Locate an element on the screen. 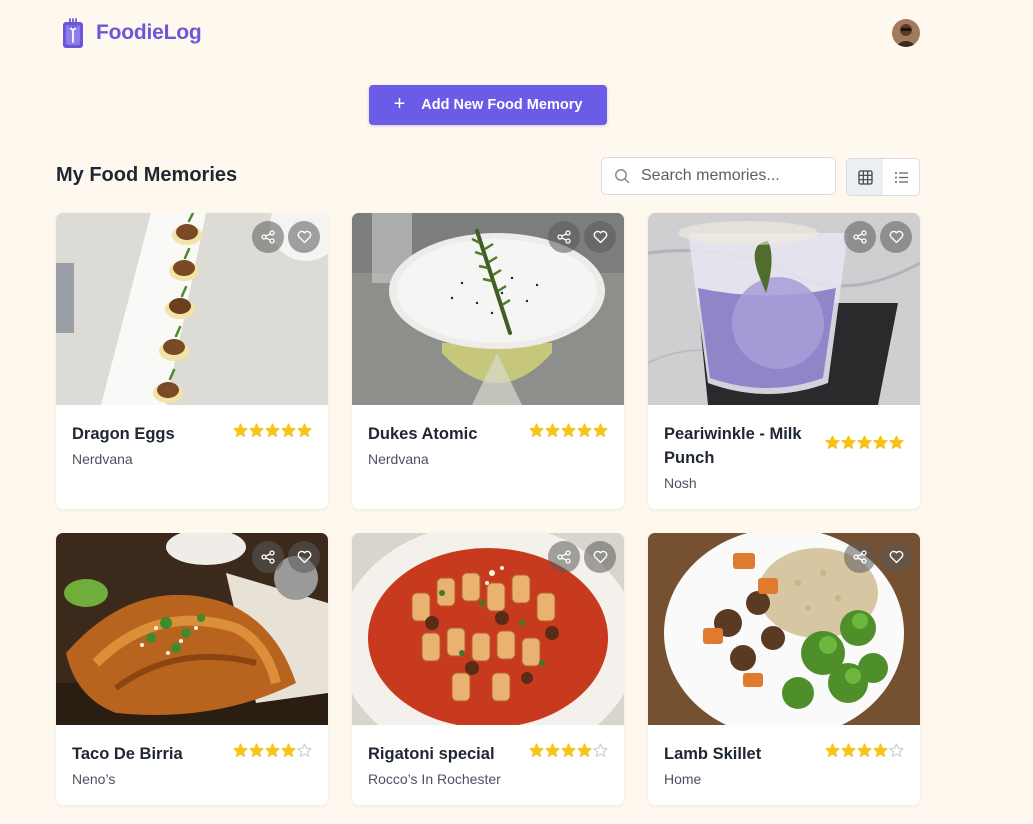  add-food-memory-button: + Add New Food Memory is located at coordinates (488, 105).